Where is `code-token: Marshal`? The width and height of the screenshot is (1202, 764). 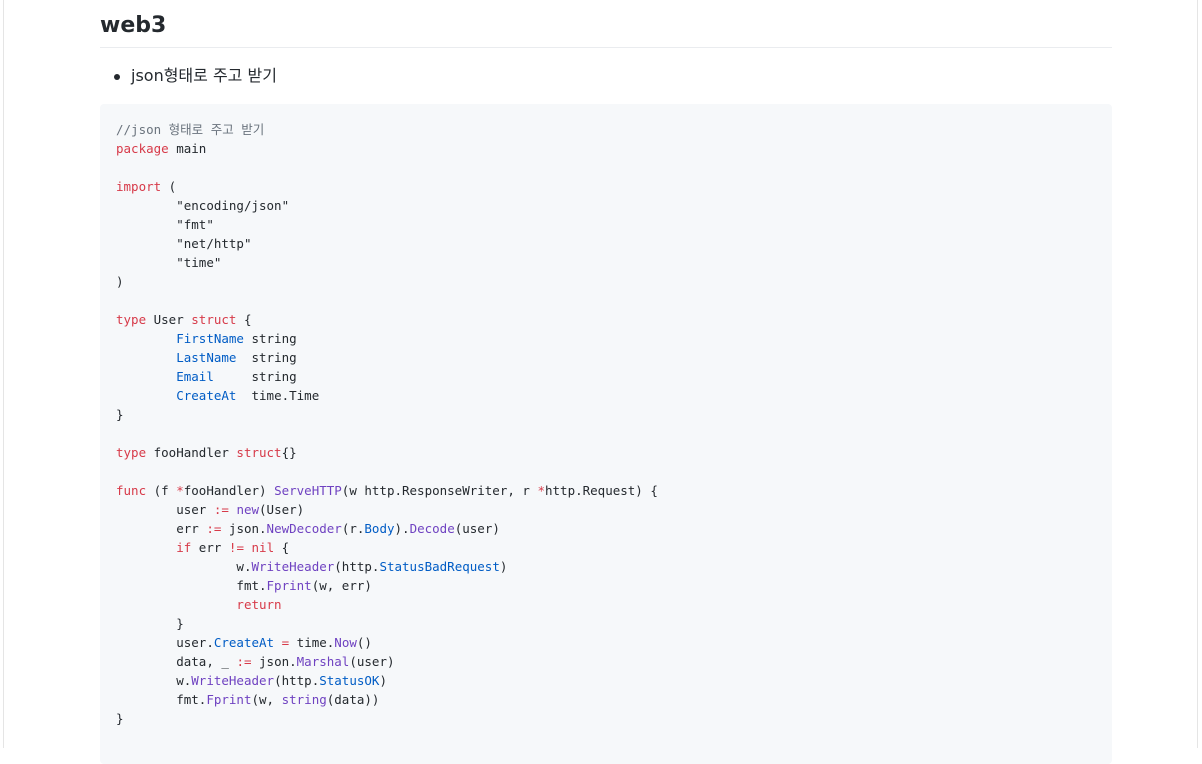
code-token: Marshal is located at coordinates (323, 661).